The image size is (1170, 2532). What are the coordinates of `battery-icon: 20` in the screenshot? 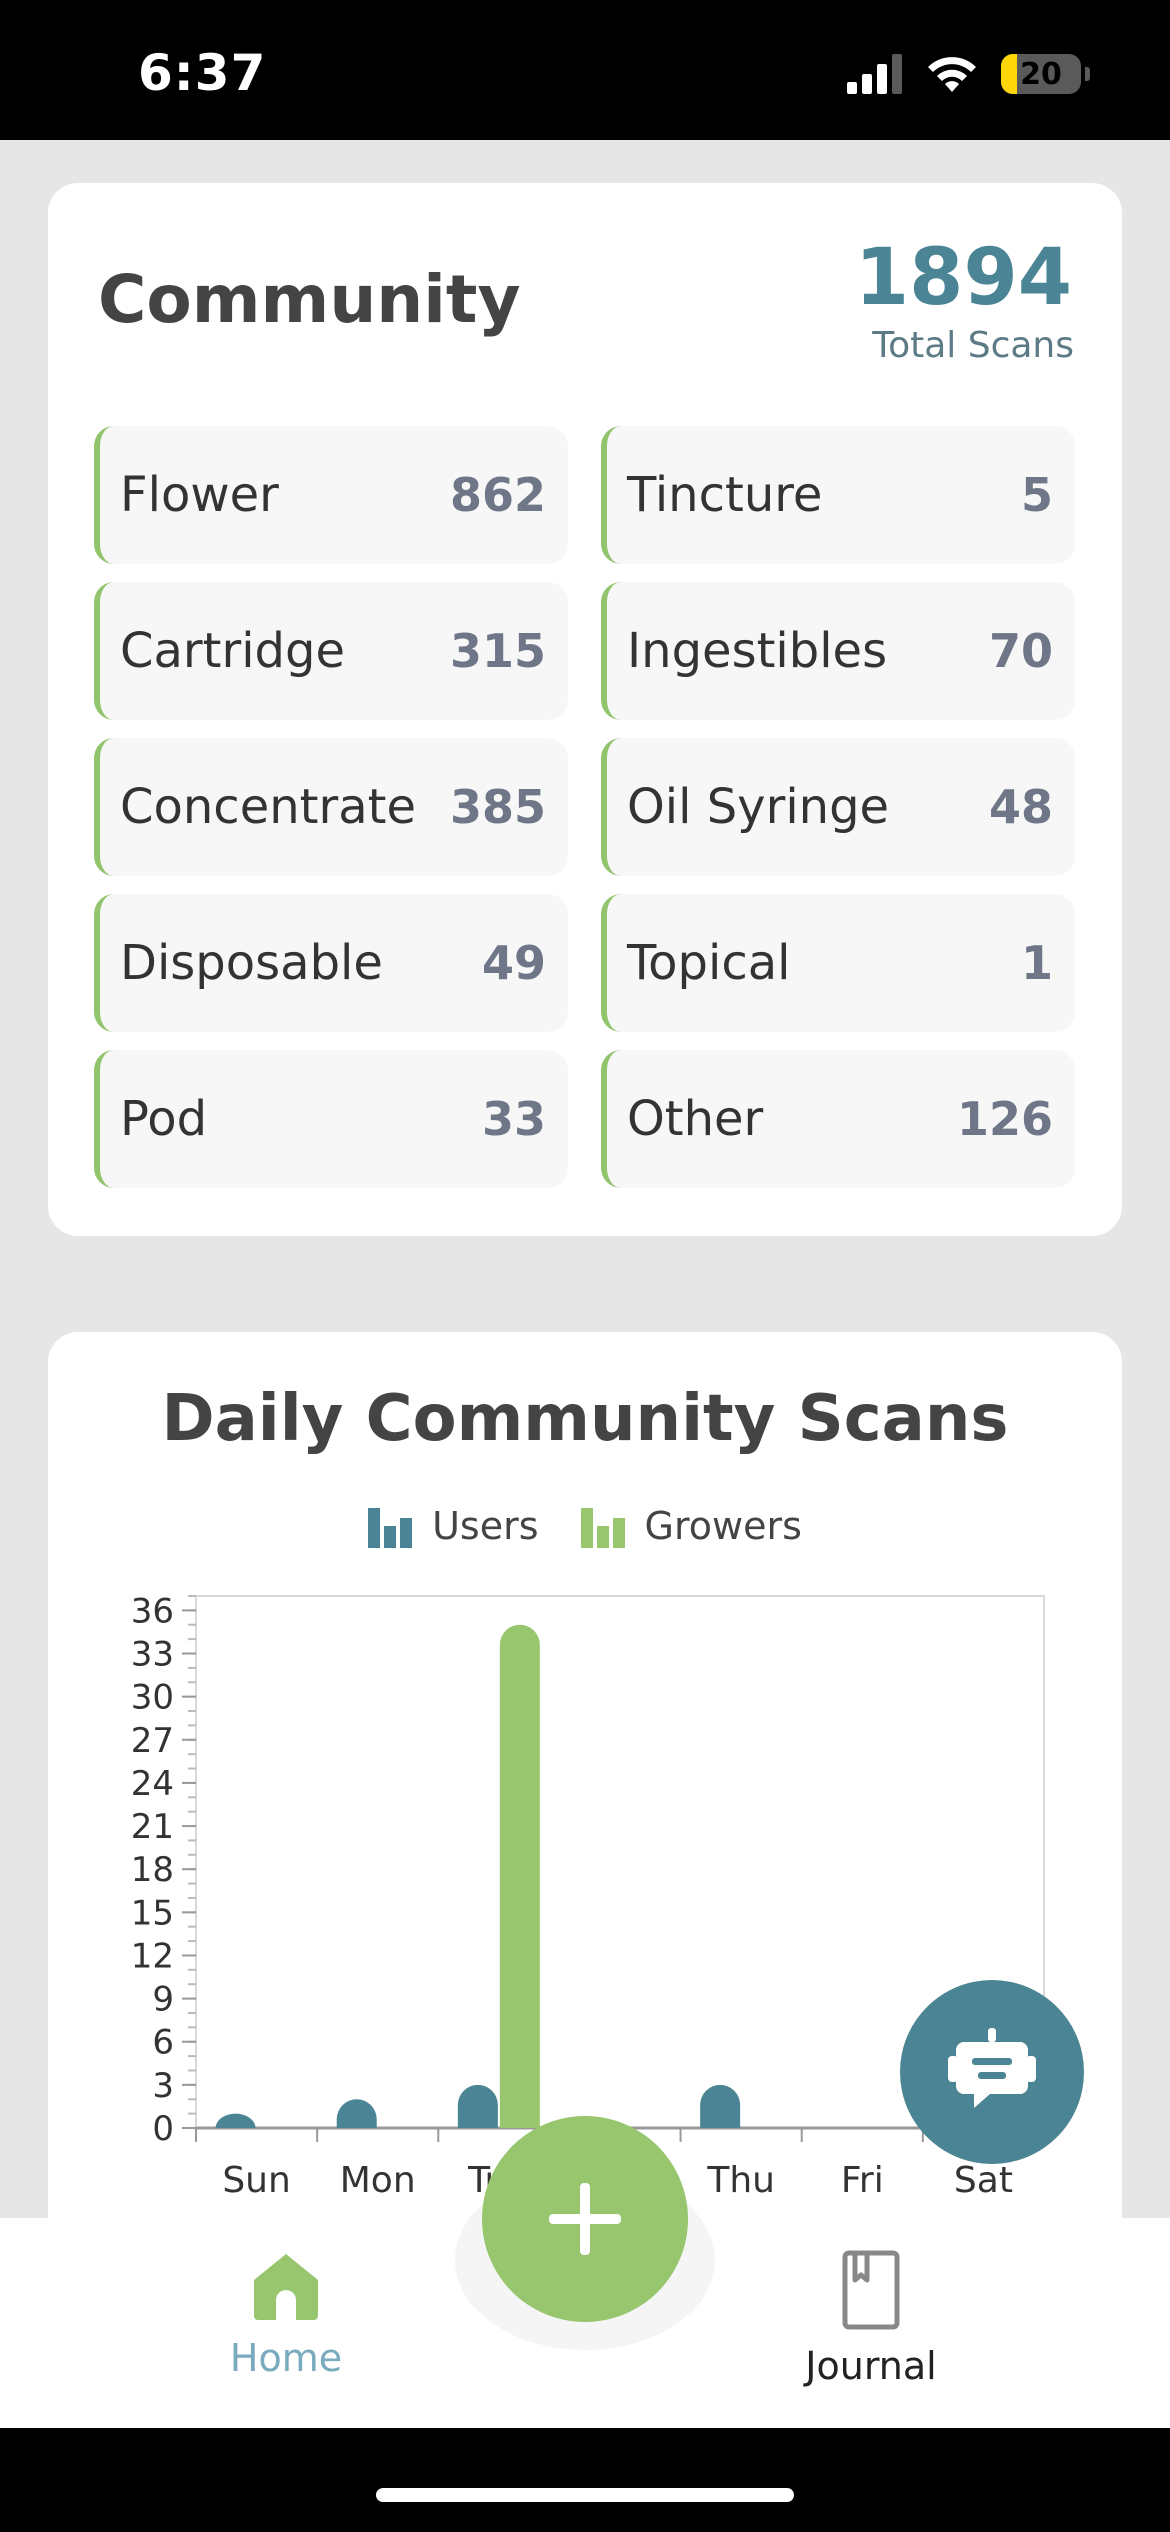 It's located at (1041, 74).